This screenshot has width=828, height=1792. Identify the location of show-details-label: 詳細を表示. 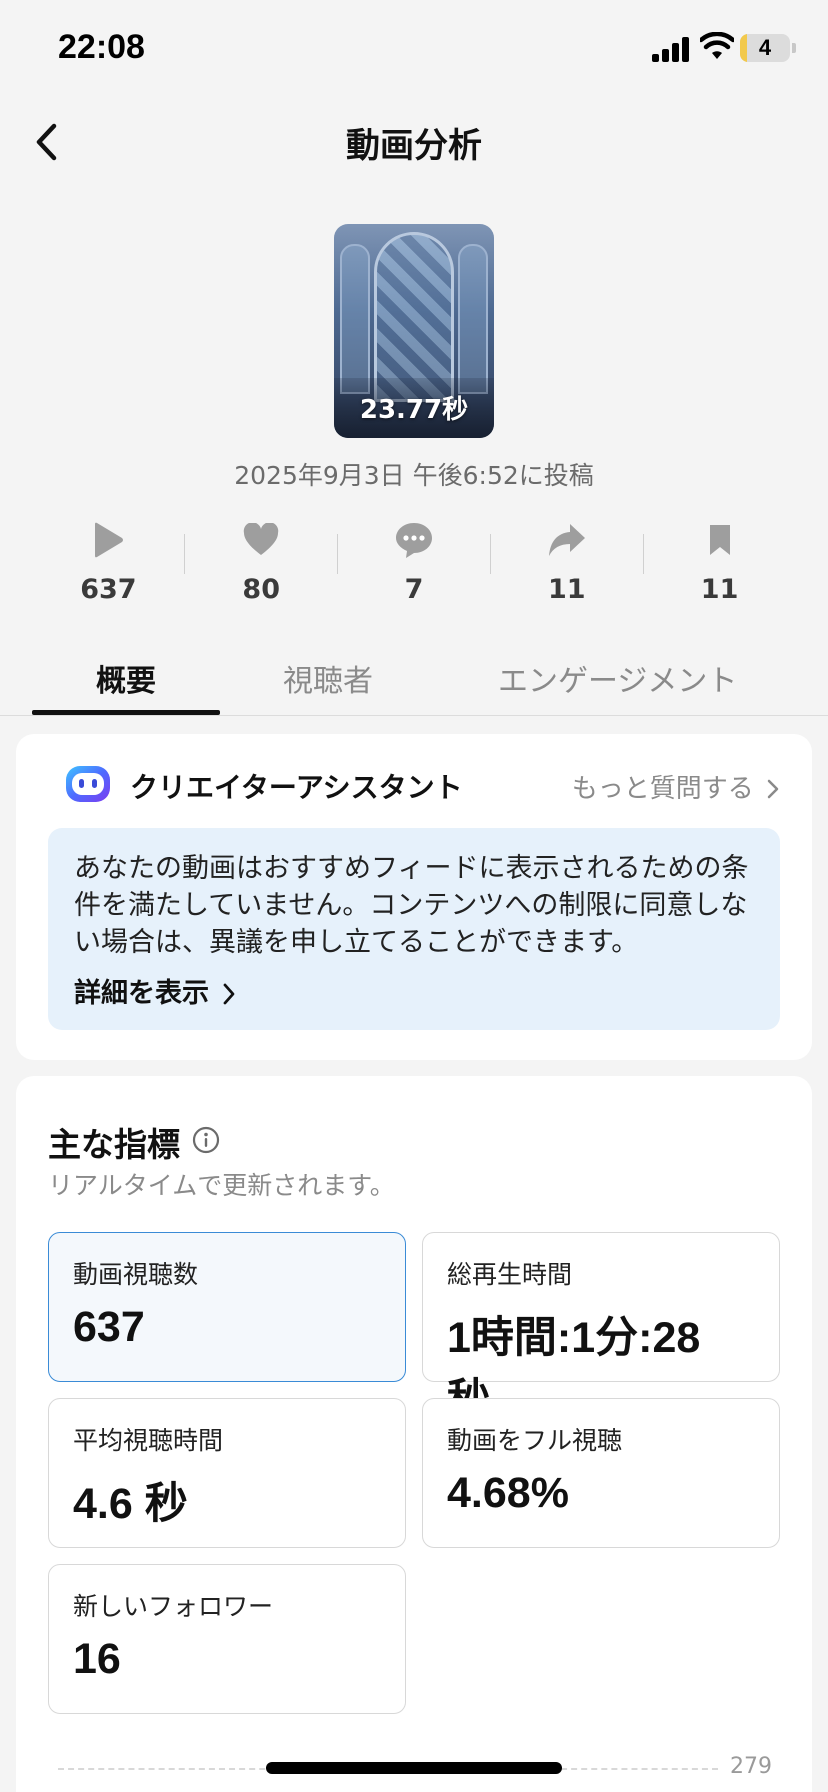
(141, 993).